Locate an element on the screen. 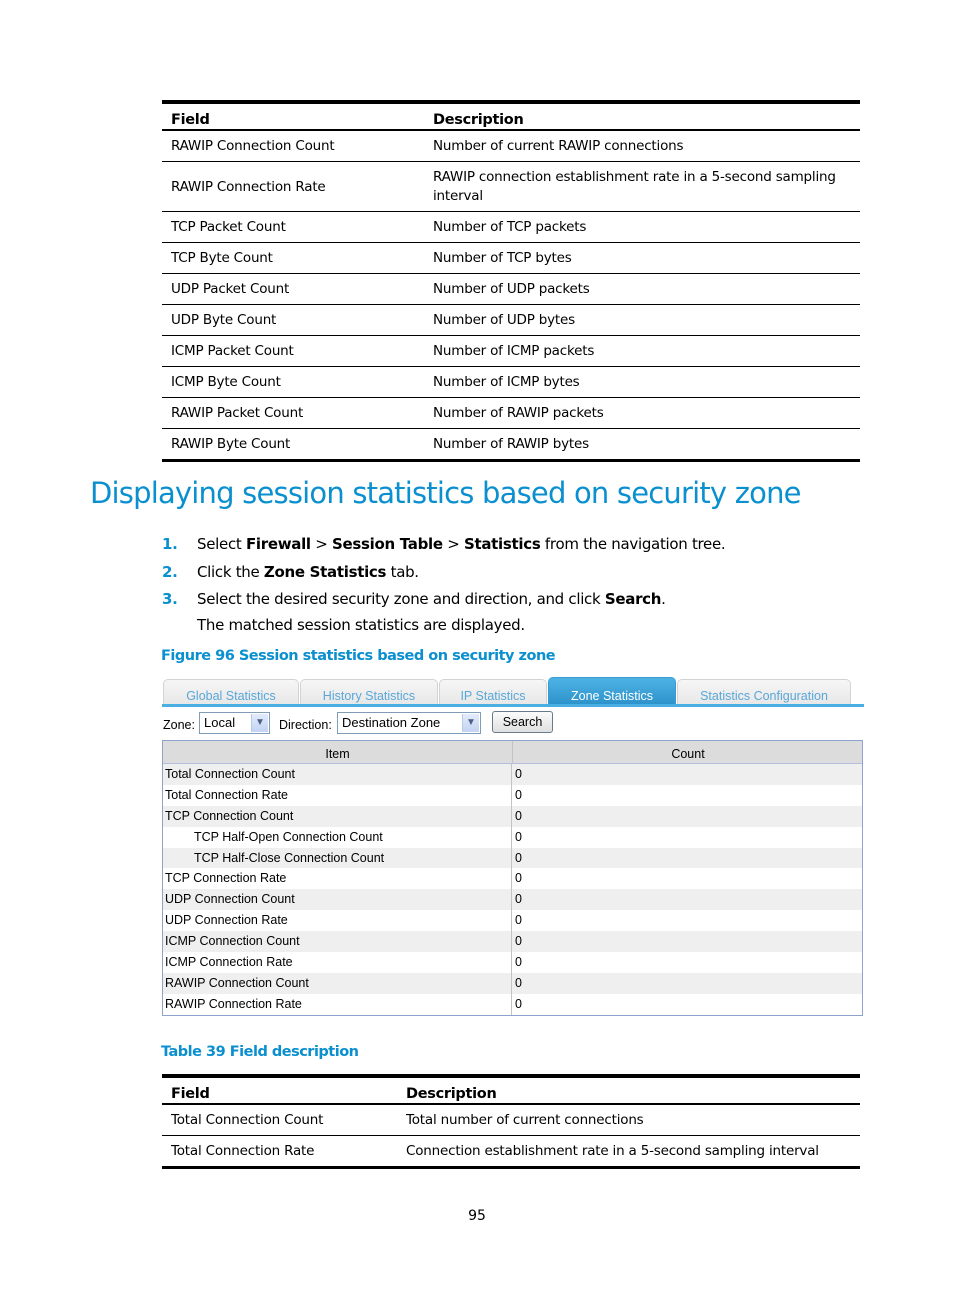 This screenshot has width=954, height=1296. description-cell: Number of UDP packets is located at coordinates (642, 289).